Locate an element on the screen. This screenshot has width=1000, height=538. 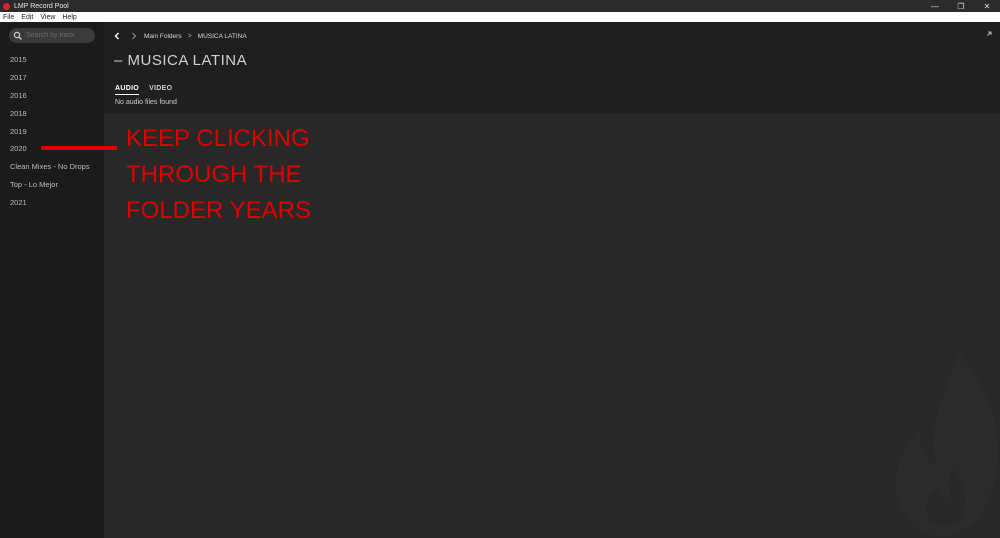
page-title: – MUSICA LATINA is located at coordinates (181, 60).